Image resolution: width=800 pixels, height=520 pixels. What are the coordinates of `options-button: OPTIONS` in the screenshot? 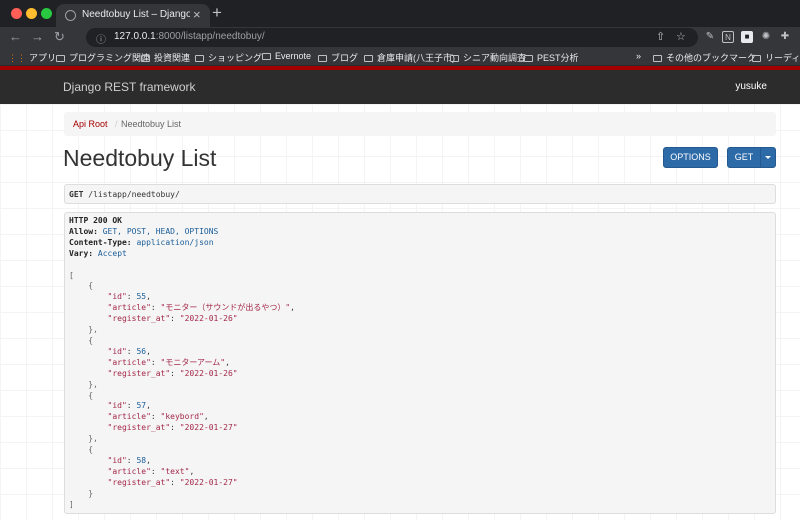 It's located at (690, 157).